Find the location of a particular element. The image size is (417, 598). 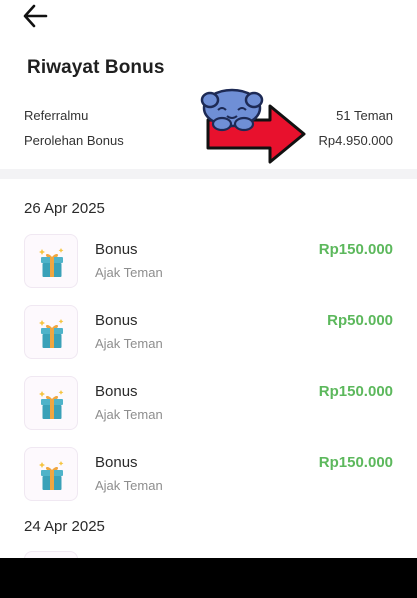

bonus-value: Rp4.950.000 is located at coordinates (355, 140).